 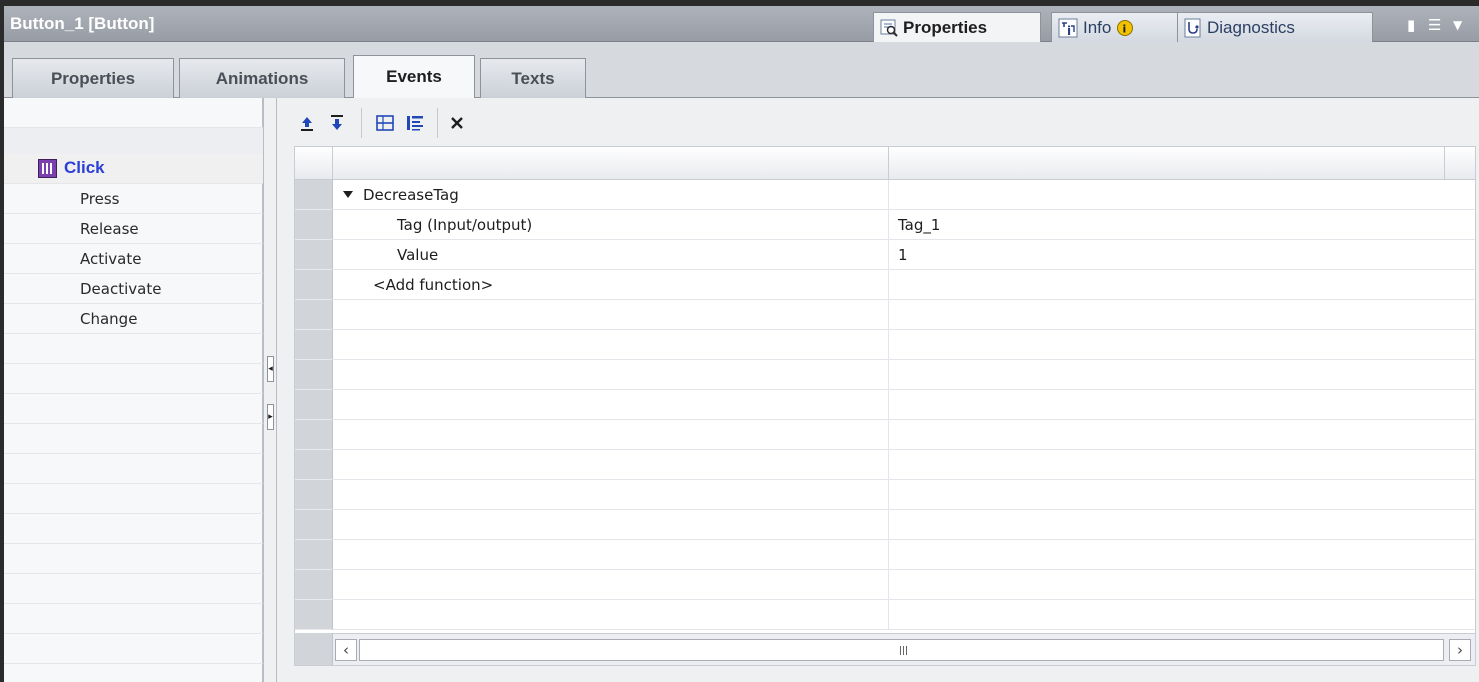 What do you see at coordinates (465, 225) in the screenshot?
I see `param-name: Tag (Input/output)` at bounding box center [465, 225].